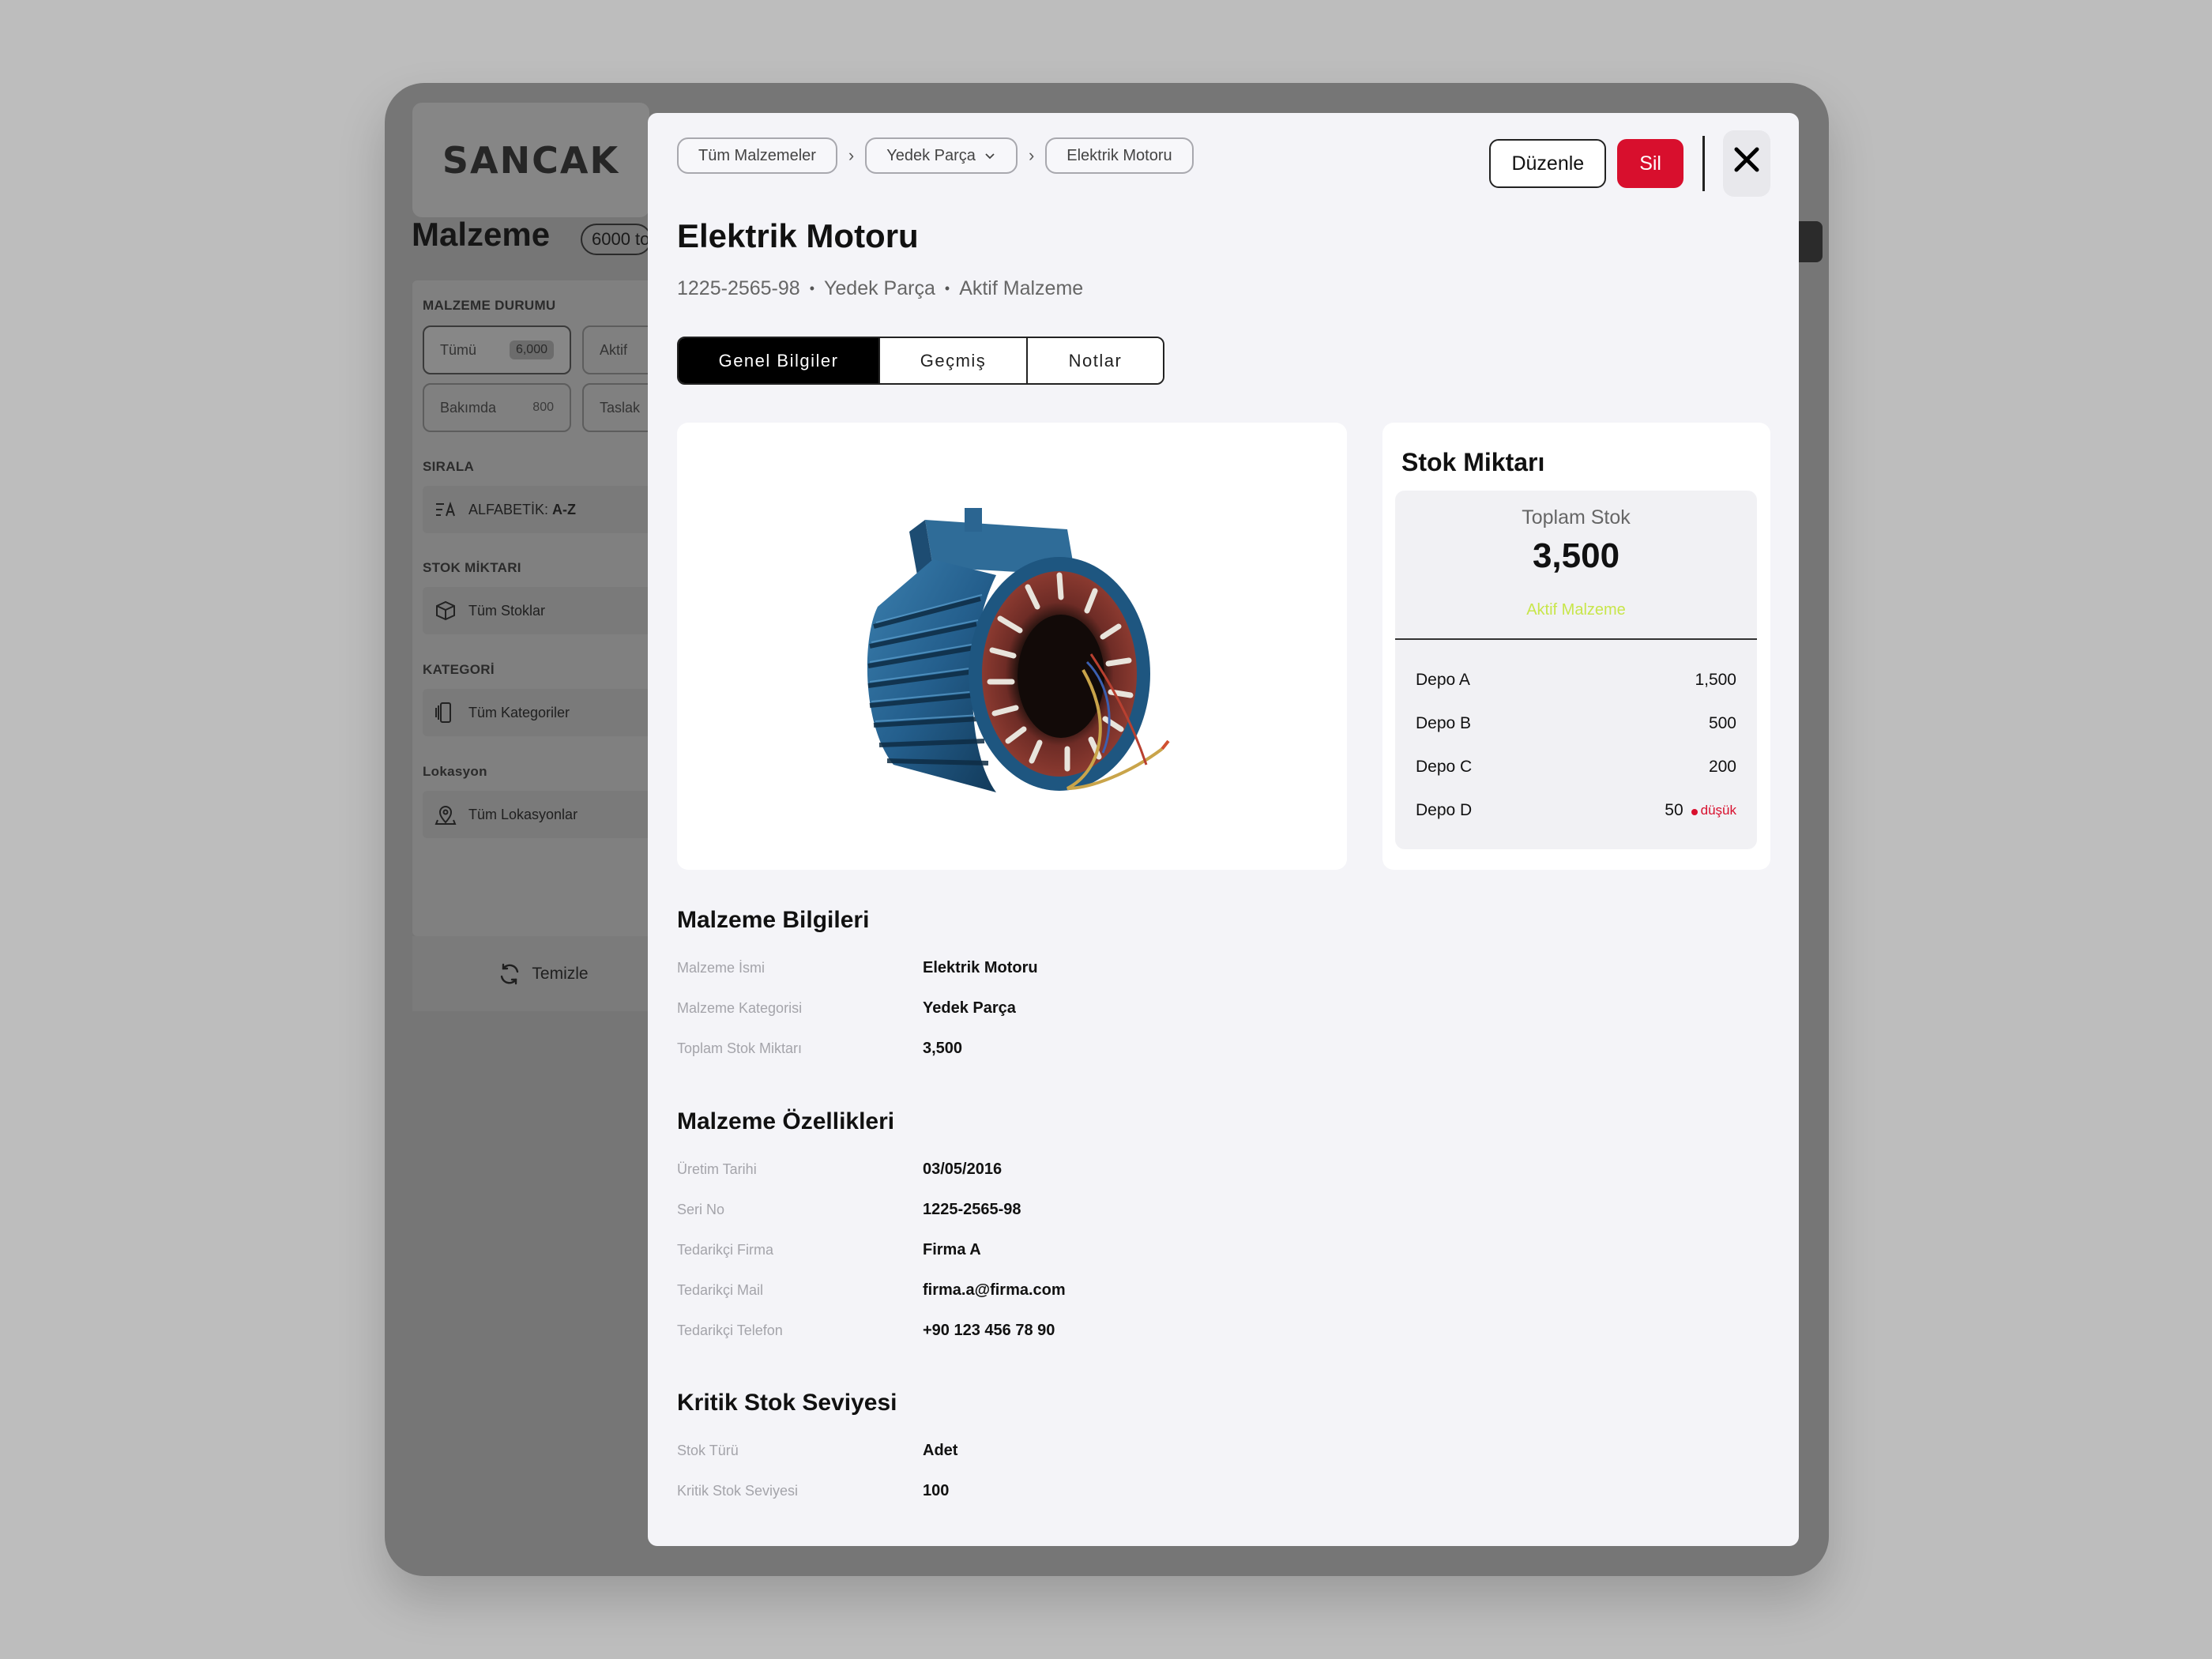 This screenshot has width=2212, height=1659. What do you see at coordinates (507, 611) in the screenshot?
I see `stock-filter-label: Tüm Stoklar` at bounding box center [507, 611].